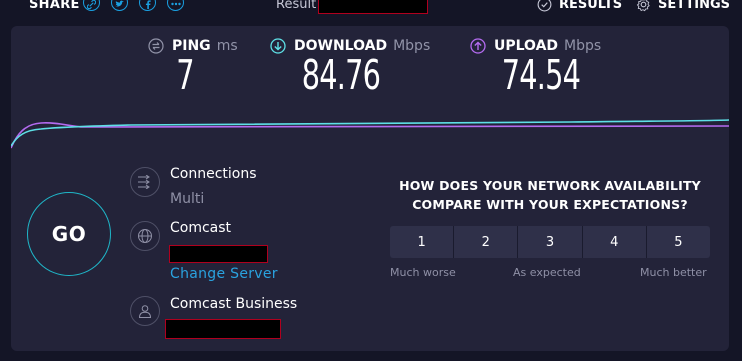 Image resolution: width=742 pixels, height=361 pixels. I want to click on go-label: GO, so click(69, 234).